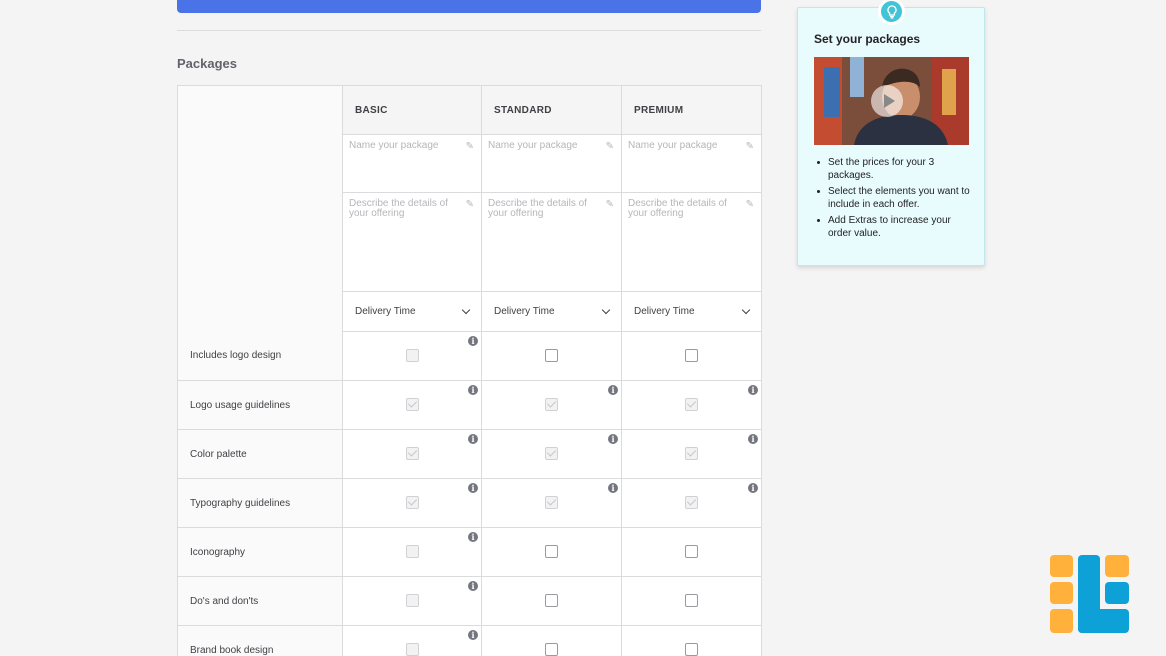 The width and height of the screenshot is (1166, 656). I want to click on feature-row: Logo usage guidelines i i i, so click(469, 405).